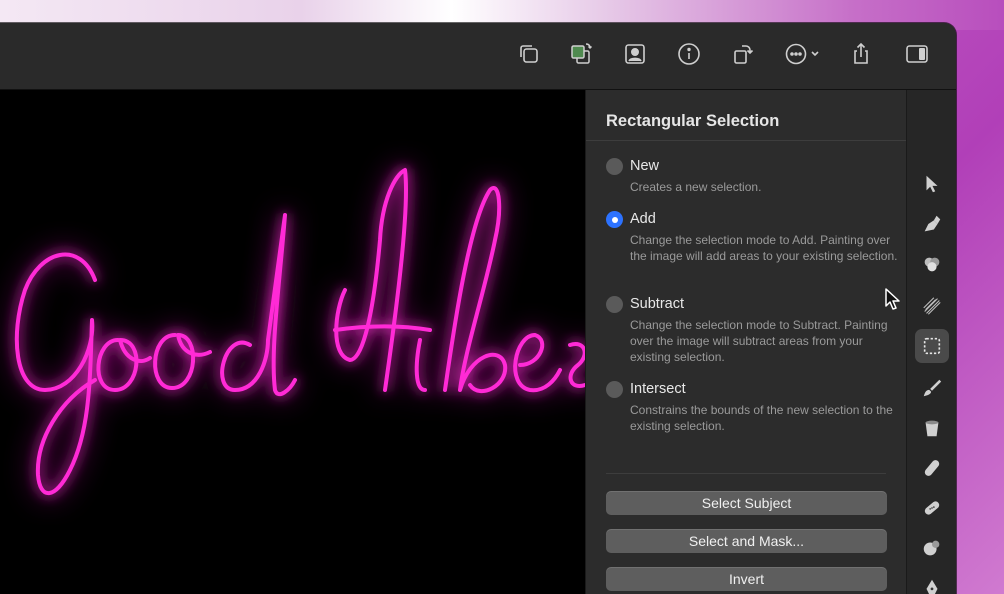  What do you see at coordinates (478, 56) in the screenshot?
I see `window-toolbar` at bounding box center [478, 56].